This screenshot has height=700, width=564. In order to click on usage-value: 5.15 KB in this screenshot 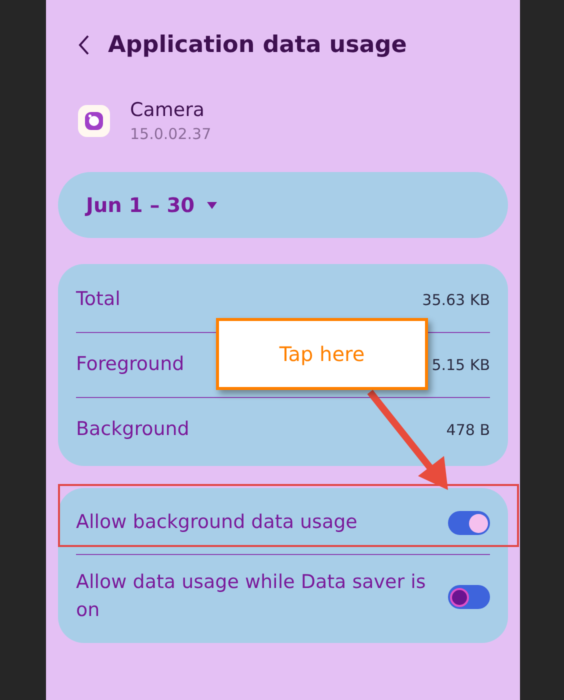, I will do `click(461, 365)`.